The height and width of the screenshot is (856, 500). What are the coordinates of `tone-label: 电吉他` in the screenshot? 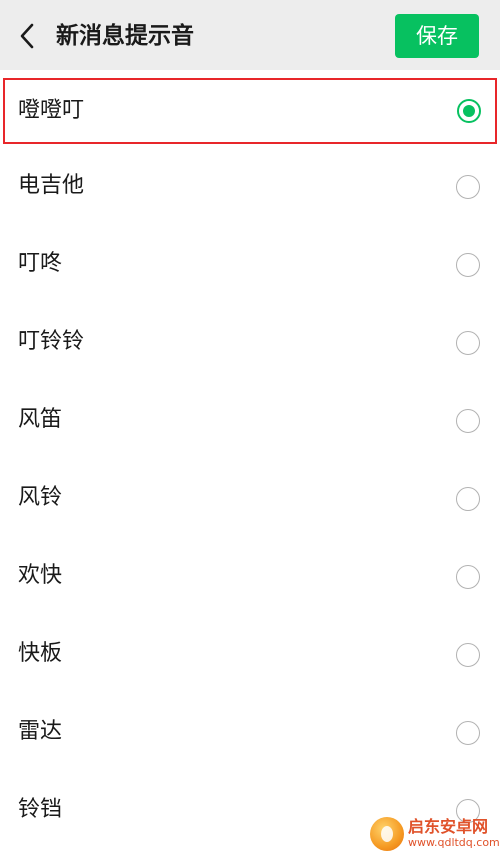 It's located at (51, 185).